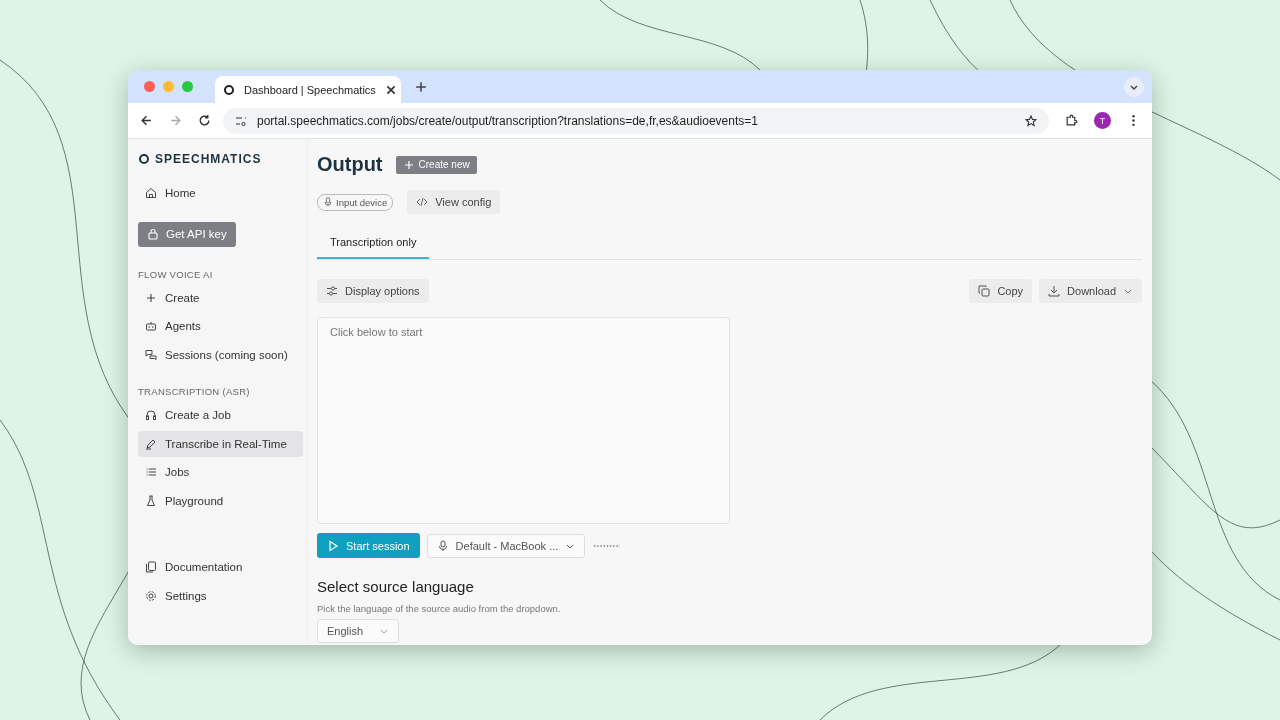 This screenshot has width=1280, height=720. I want to click on sidebar-item: Jobs, so click(220, 472).